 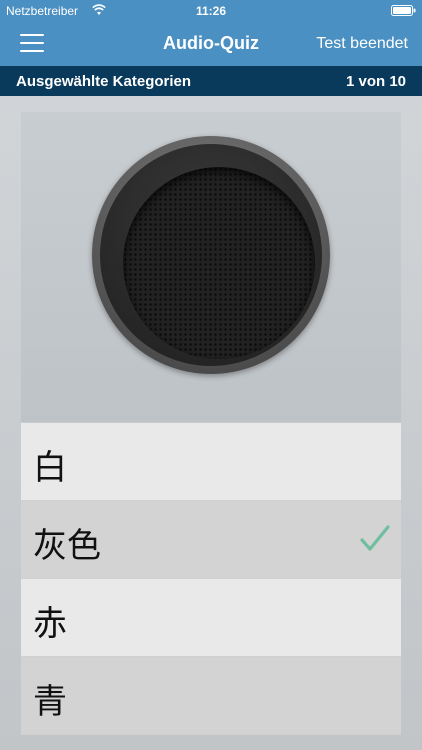 I want to click on answer-label: 白, so click(x=50, y=468).